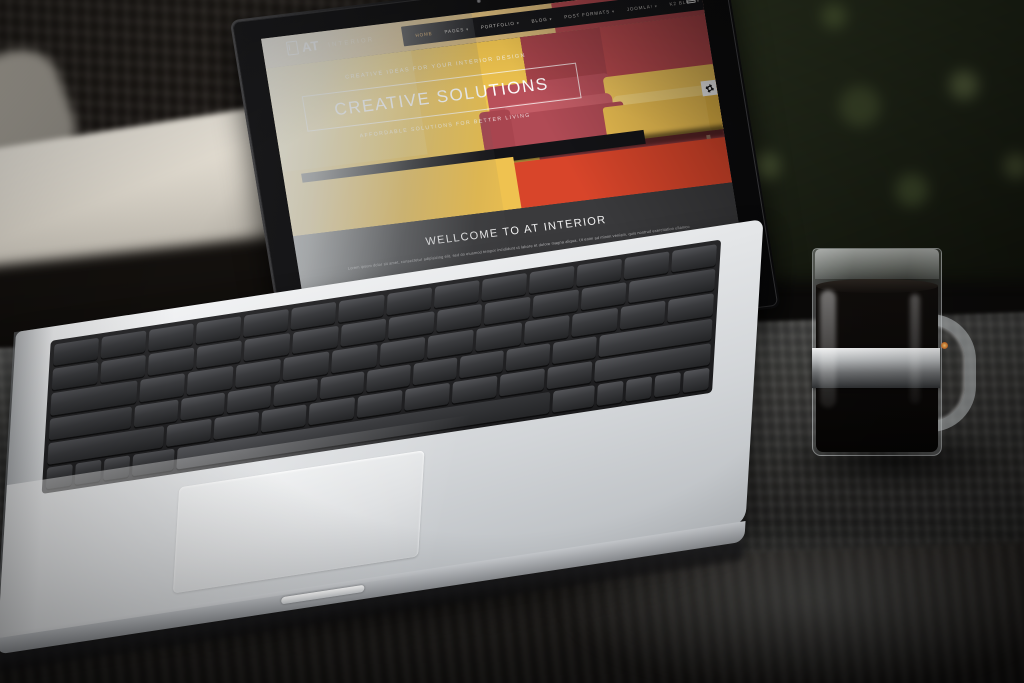  Describe the element at coordinates (351, 43) in the screenshot. I see `logo-tagline: INTERIOR` at that location.